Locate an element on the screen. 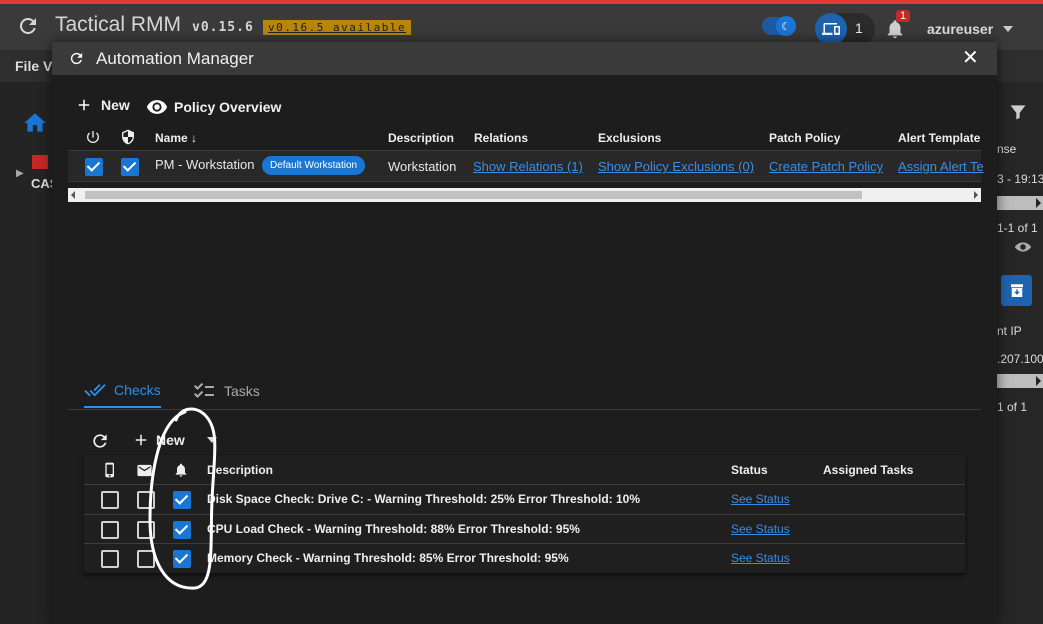  new-check-label: New is located at coordinates (170, 440).